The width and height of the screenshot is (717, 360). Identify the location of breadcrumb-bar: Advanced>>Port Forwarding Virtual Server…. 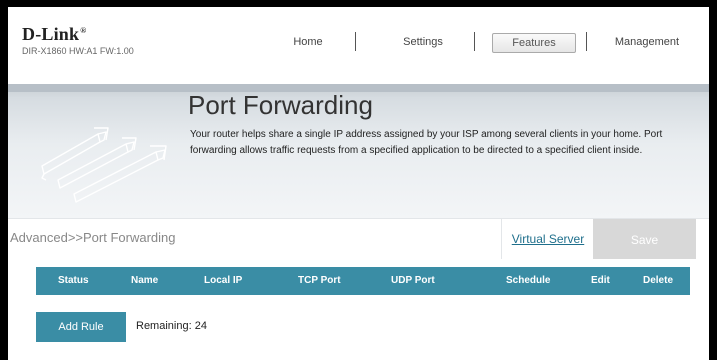
(358, 238).